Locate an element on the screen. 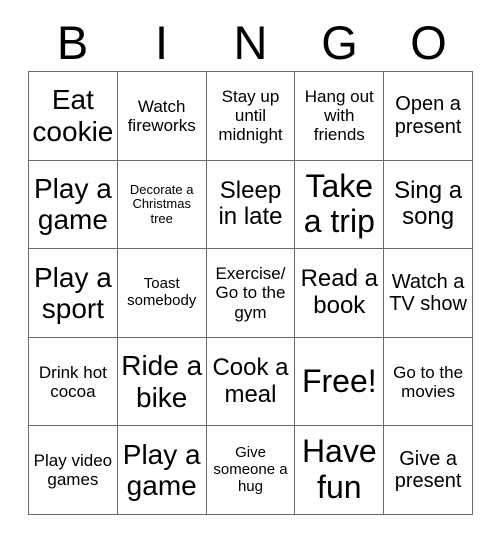 This screenshot has width=500, height=544. bingo-cell: Exercise/ Go to the gym is located at coordinates (251, 293).